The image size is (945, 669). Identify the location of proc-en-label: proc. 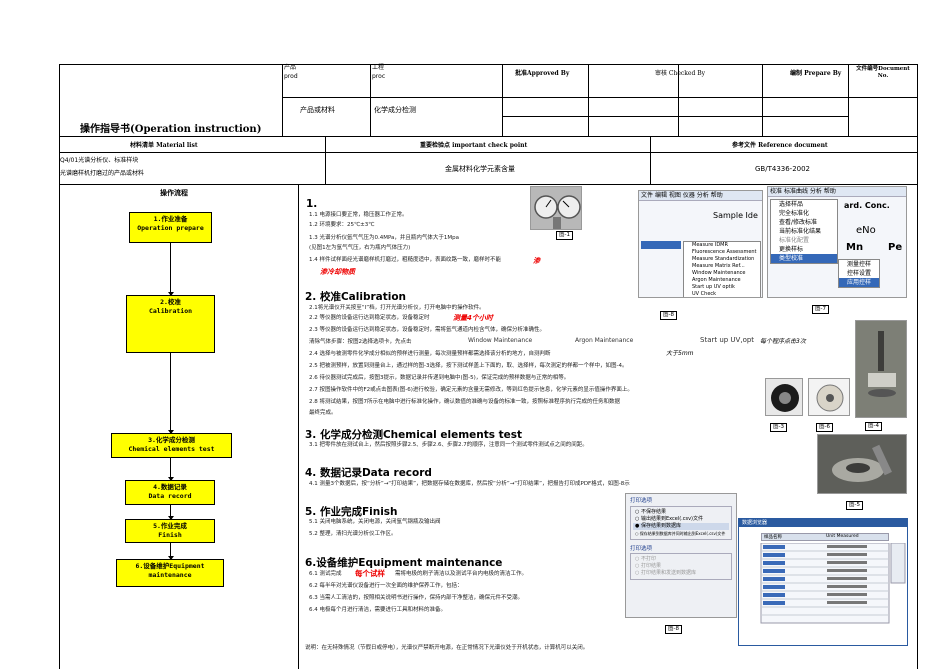
(379, 76).